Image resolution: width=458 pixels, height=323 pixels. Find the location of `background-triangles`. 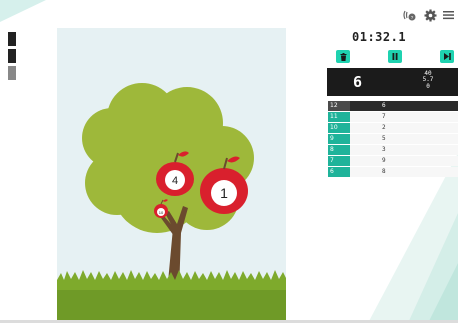

background-triangles is located at coordinates (413, 238).